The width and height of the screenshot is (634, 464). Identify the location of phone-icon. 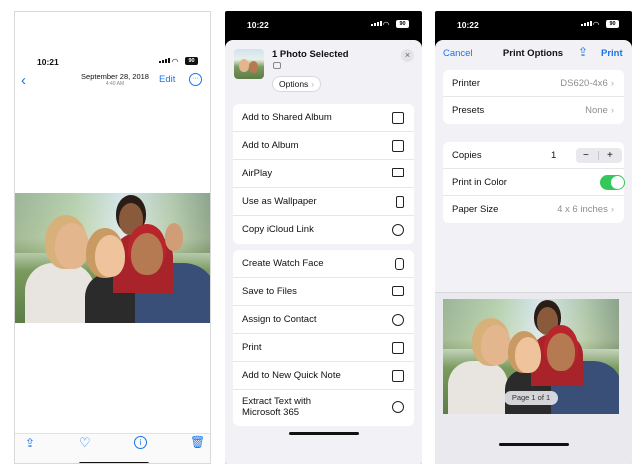
(400, 202).